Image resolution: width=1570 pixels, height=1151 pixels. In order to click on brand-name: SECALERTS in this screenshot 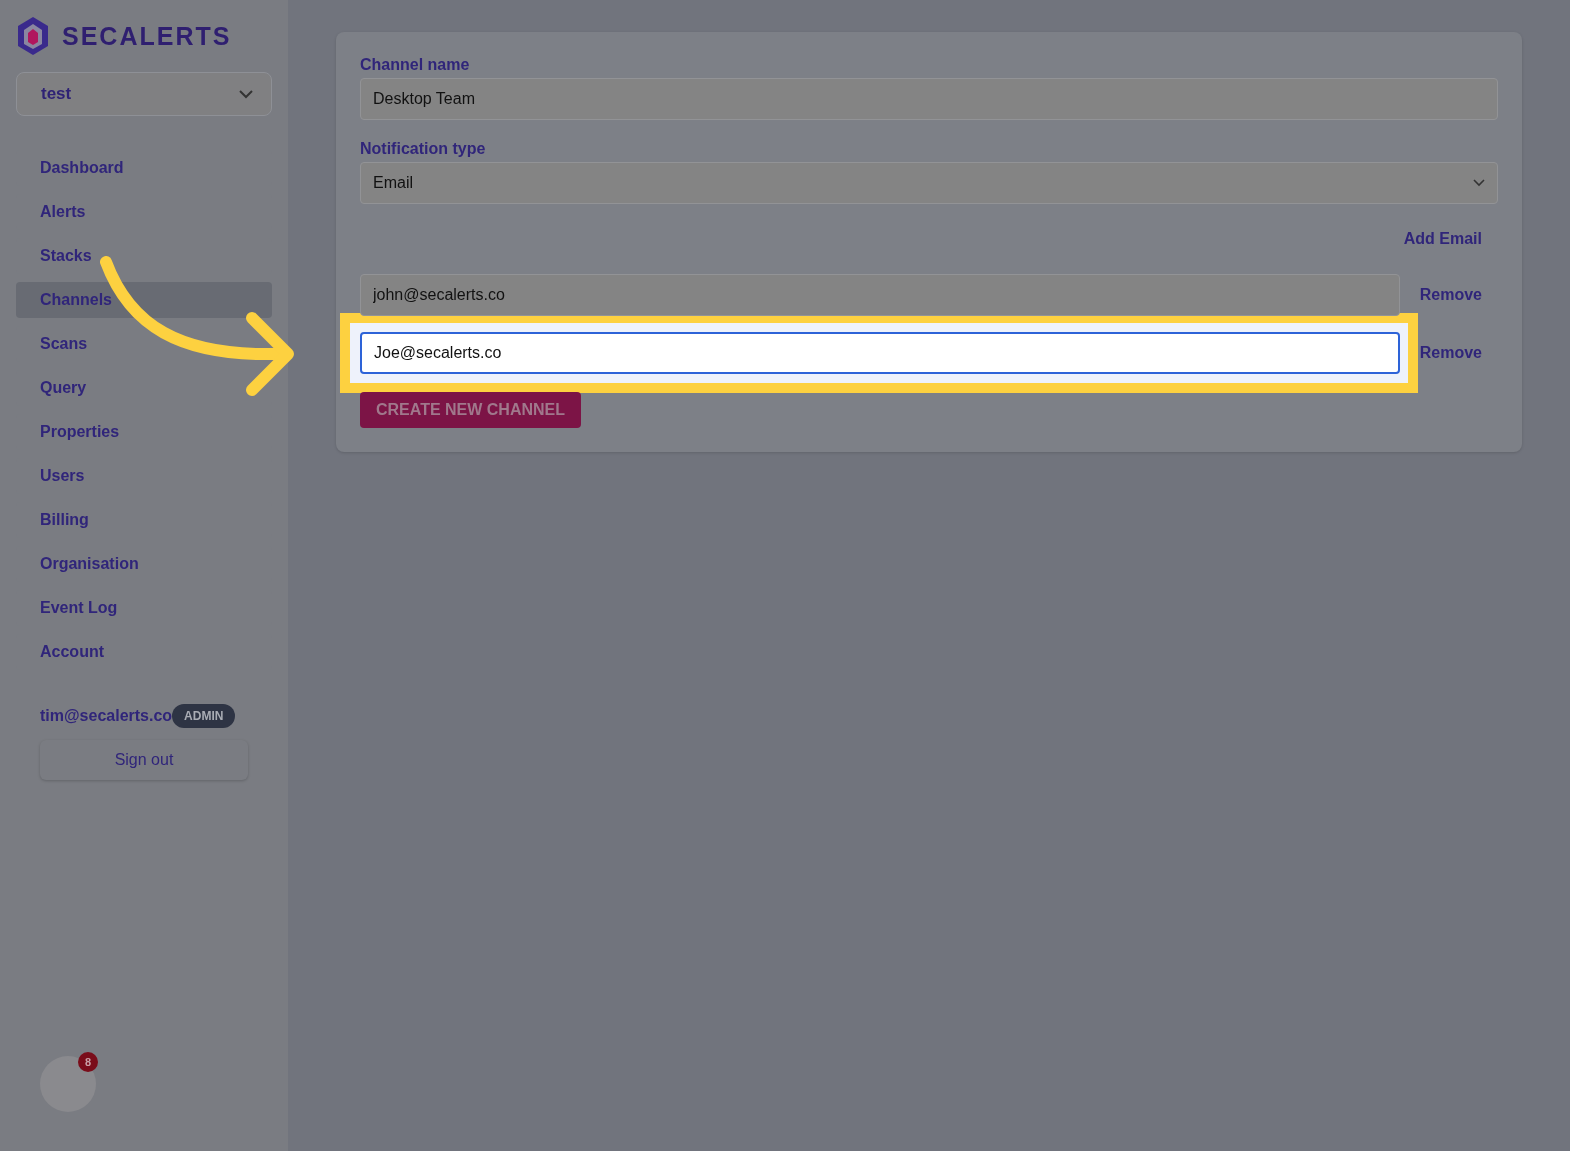, I will do `click(147, 36)`.